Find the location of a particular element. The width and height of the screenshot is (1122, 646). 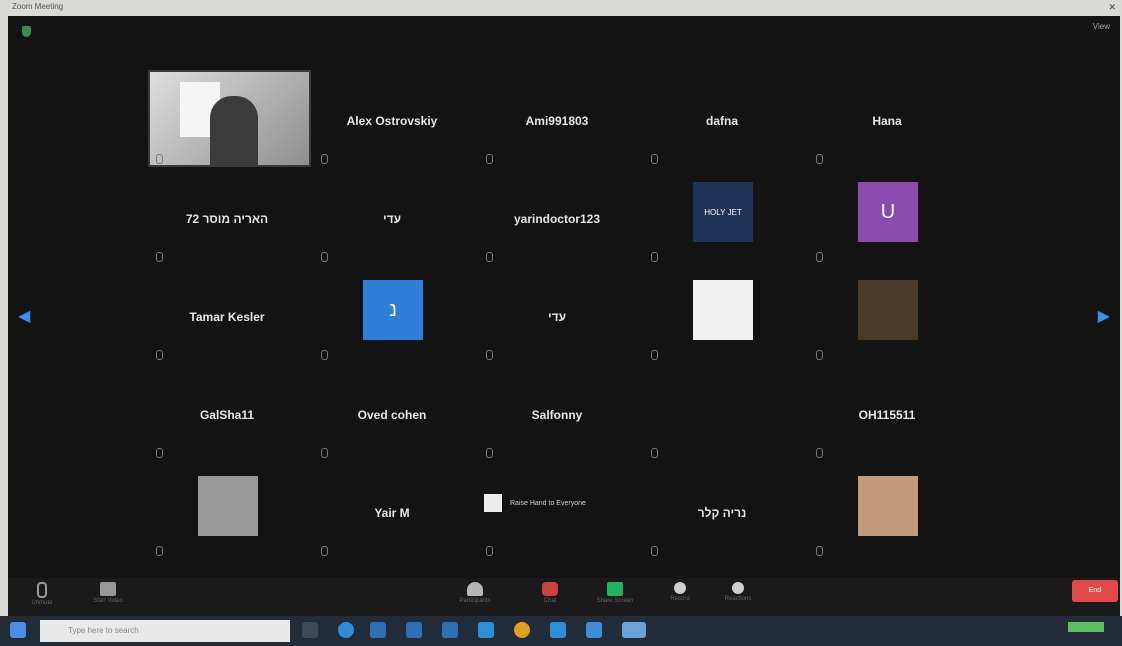

participant-tile: נריה קלר is located at coordinates (722, 511).